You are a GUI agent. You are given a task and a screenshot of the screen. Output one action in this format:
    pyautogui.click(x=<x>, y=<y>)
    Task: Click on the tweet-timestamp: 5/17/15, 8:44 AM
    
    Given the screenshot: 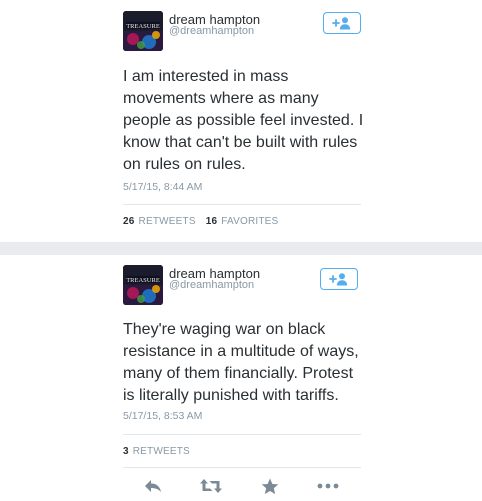 What is the action you would take?
    pyautogui.click(x=162, y=187)
    